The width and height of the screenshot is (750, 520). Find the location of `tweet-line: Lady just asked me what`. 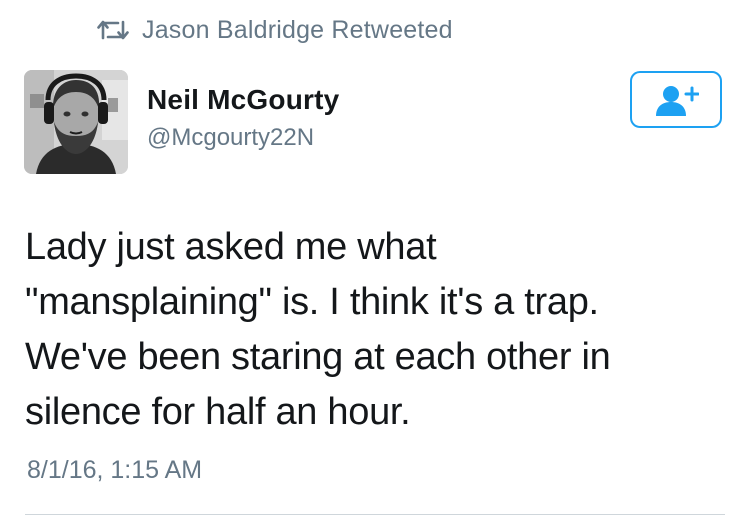

tweet-line: Lady just asked me what is located at coordinates (231, 247).